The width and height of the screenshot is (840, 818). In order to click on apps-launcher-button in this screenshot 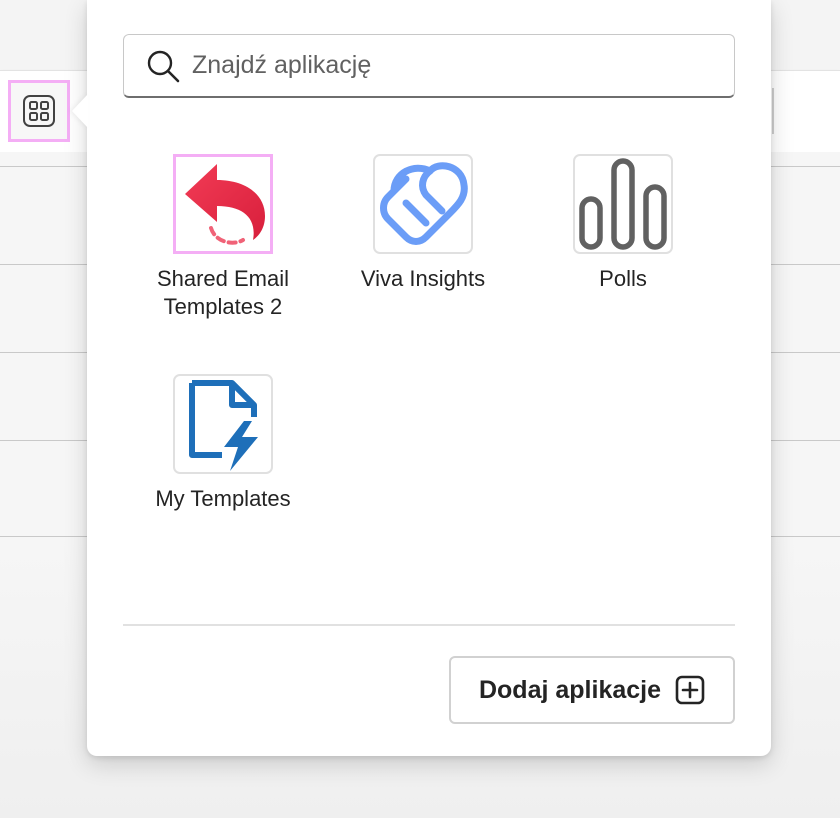, I will do `click(39, 111)`.